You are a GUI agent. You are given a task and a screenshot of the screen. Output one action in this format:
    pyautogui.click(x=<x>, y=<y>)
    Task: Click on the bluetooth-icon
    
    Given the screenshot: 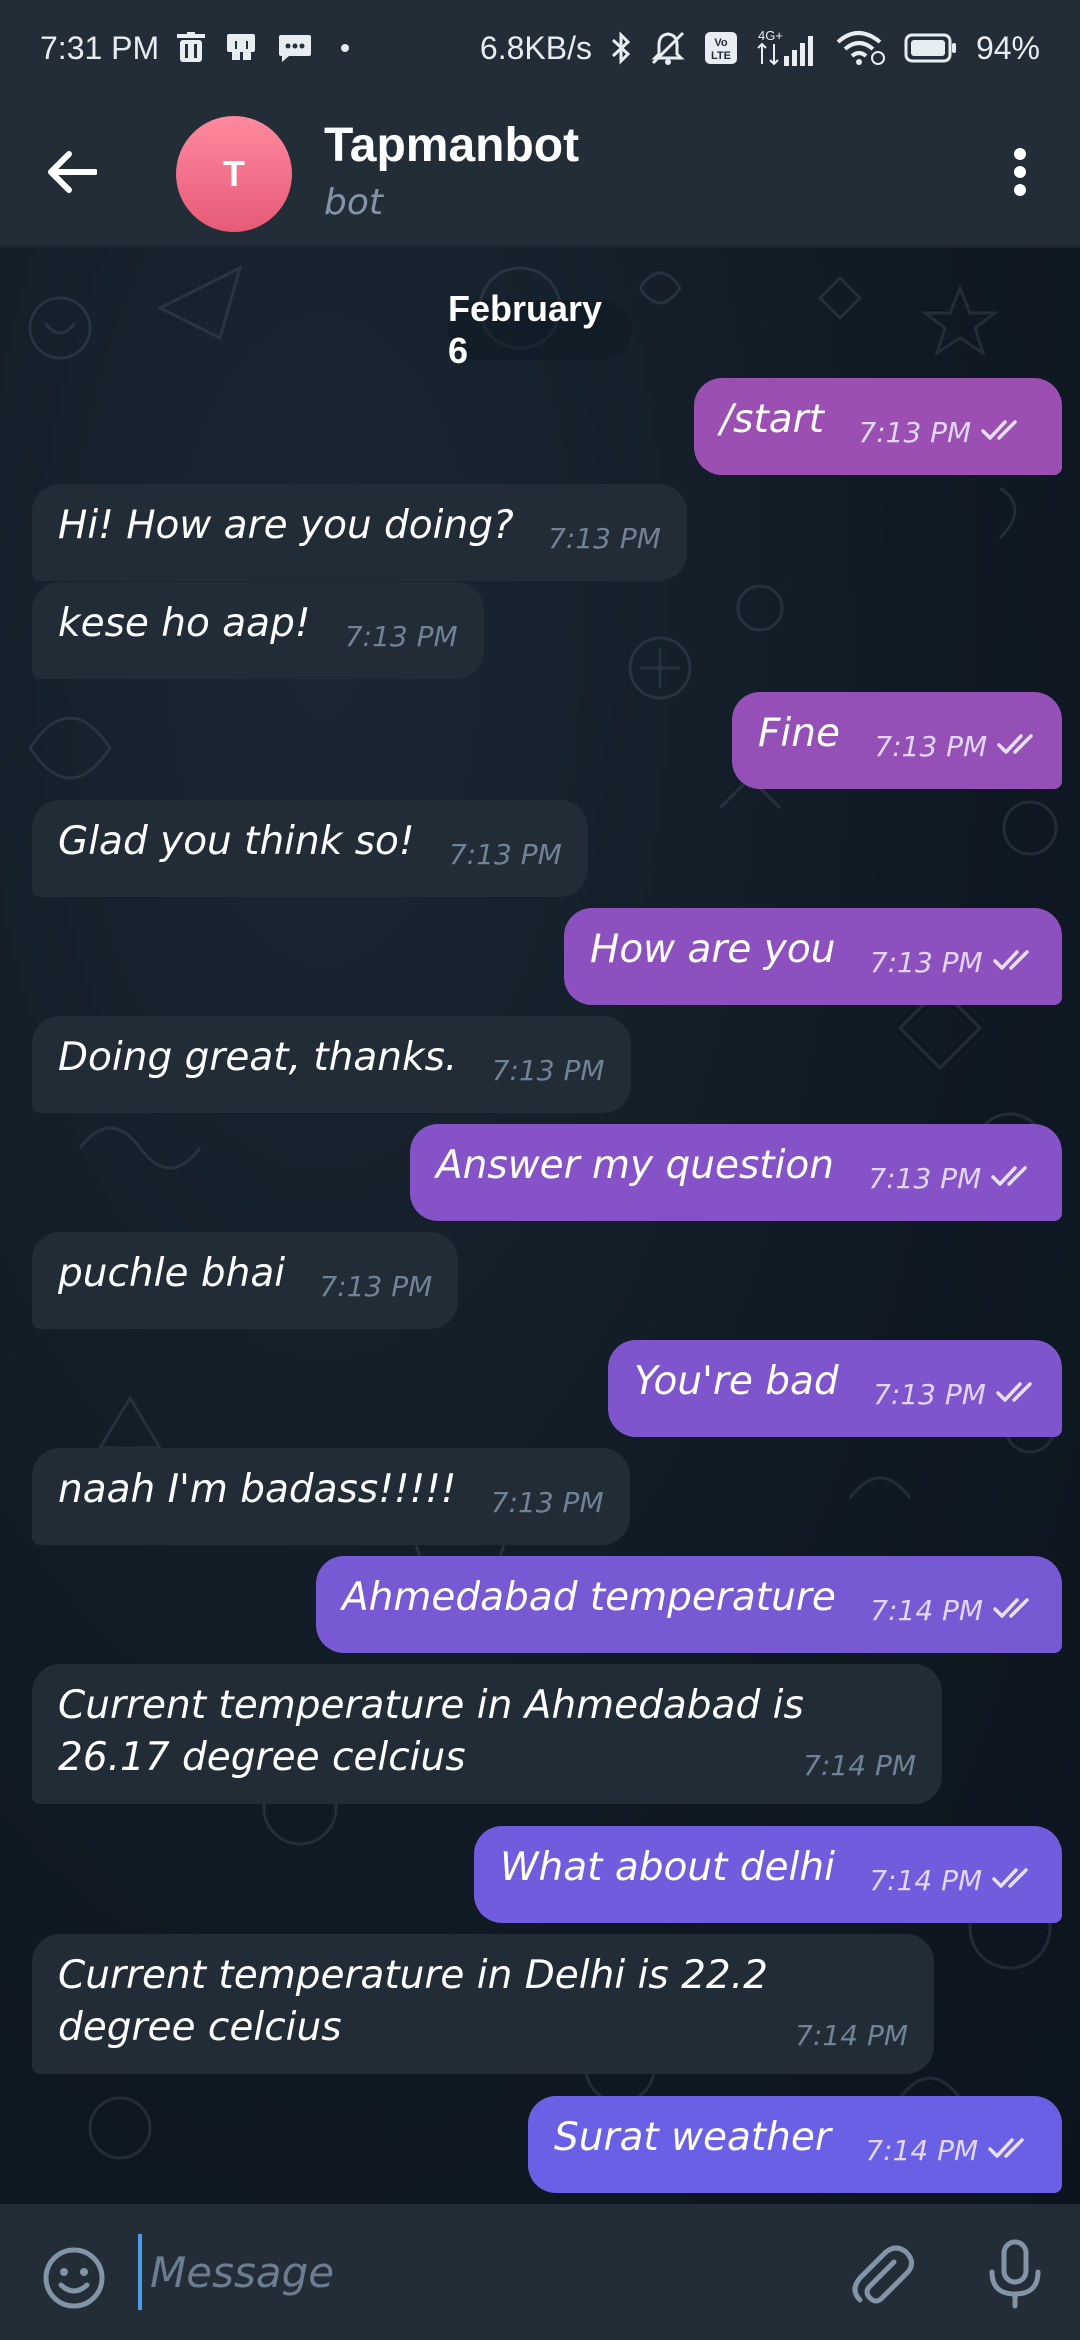 What is the action you would take?
    pyautogui.click(x=621, y=48)
    